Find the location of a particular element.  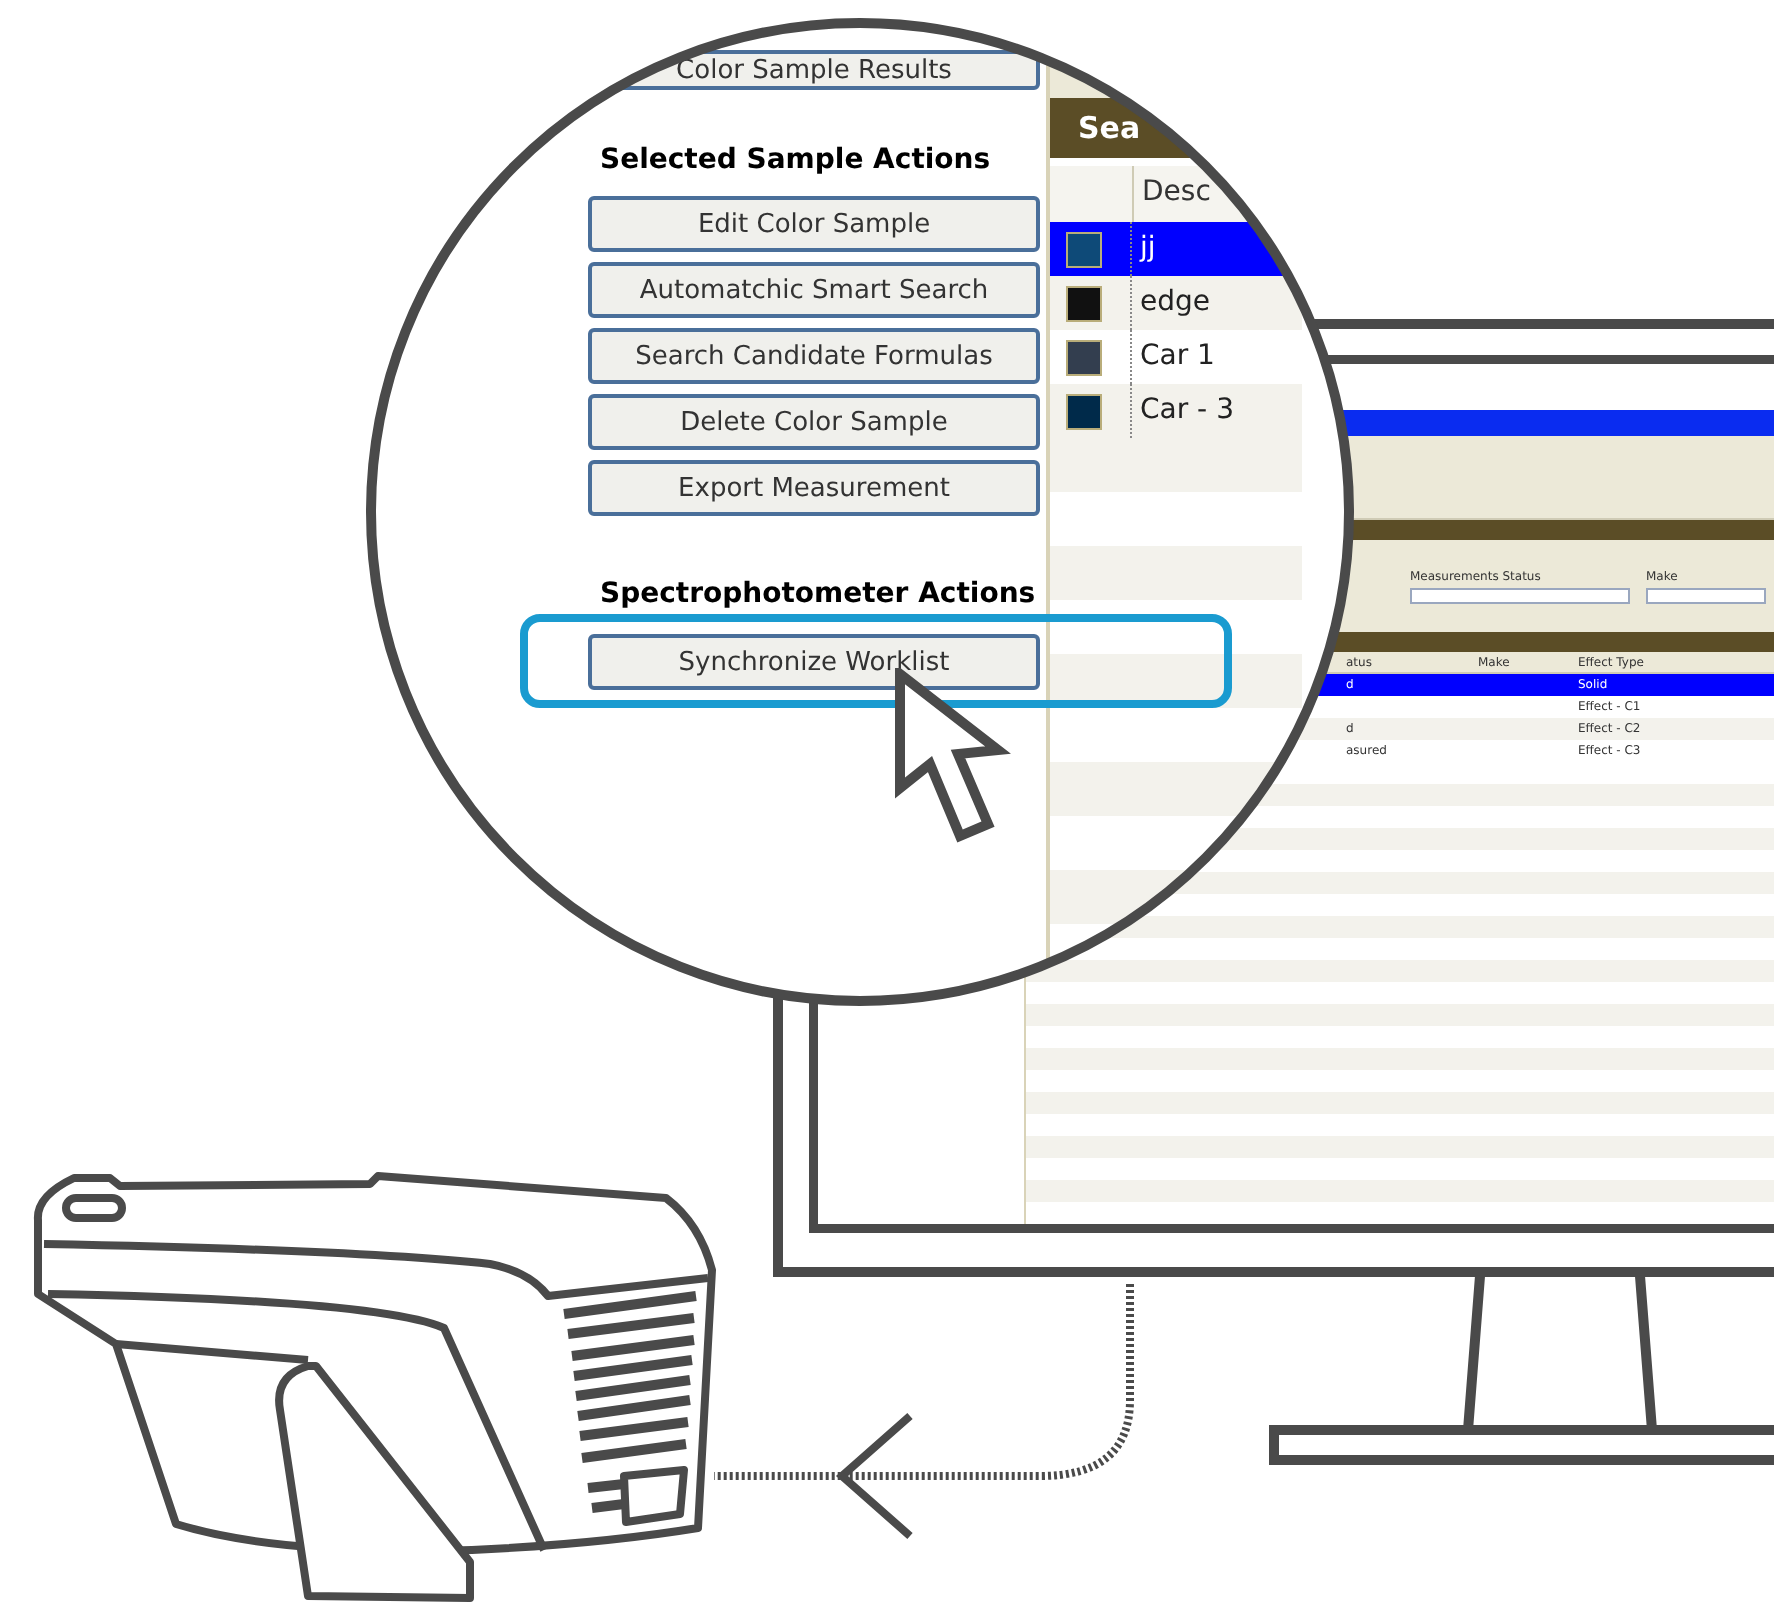

action-button: Export Measurement is located at coordinates (814, 488).